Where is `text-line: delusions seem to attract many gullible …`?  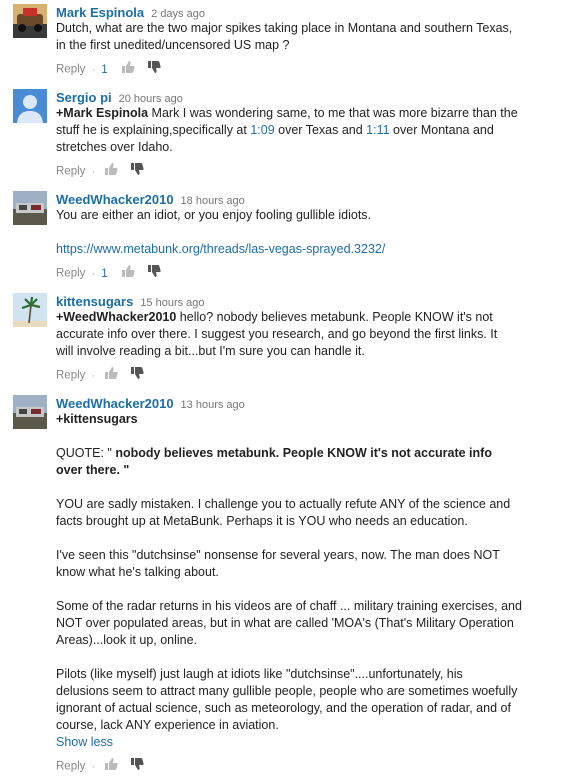
text-line: delusions seem to attract many gullible … is located at coordinates (287, 691).